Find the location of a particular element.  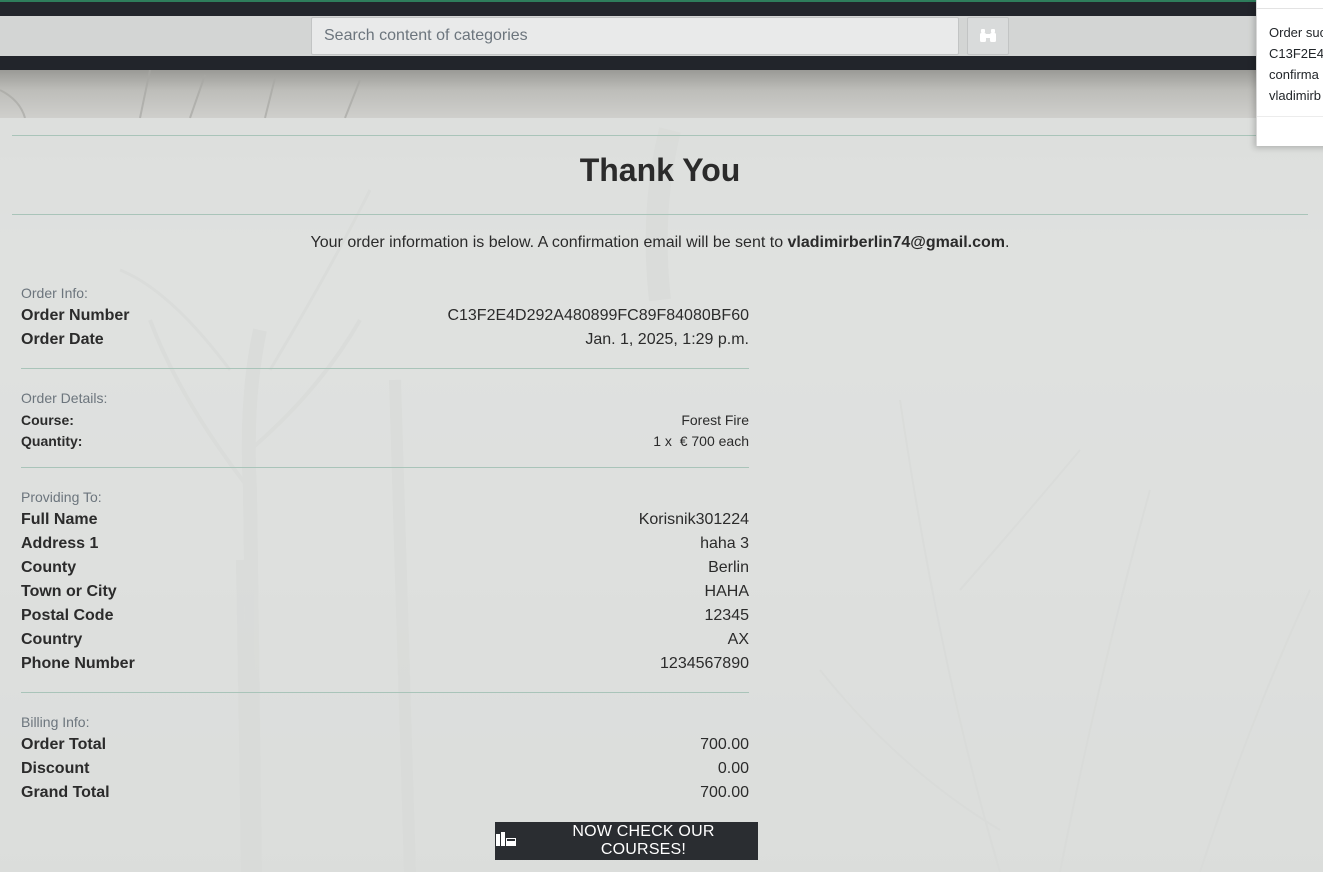

cta-label: NOW CHECK OUR COURSES! is located at coordinates (643, 840).